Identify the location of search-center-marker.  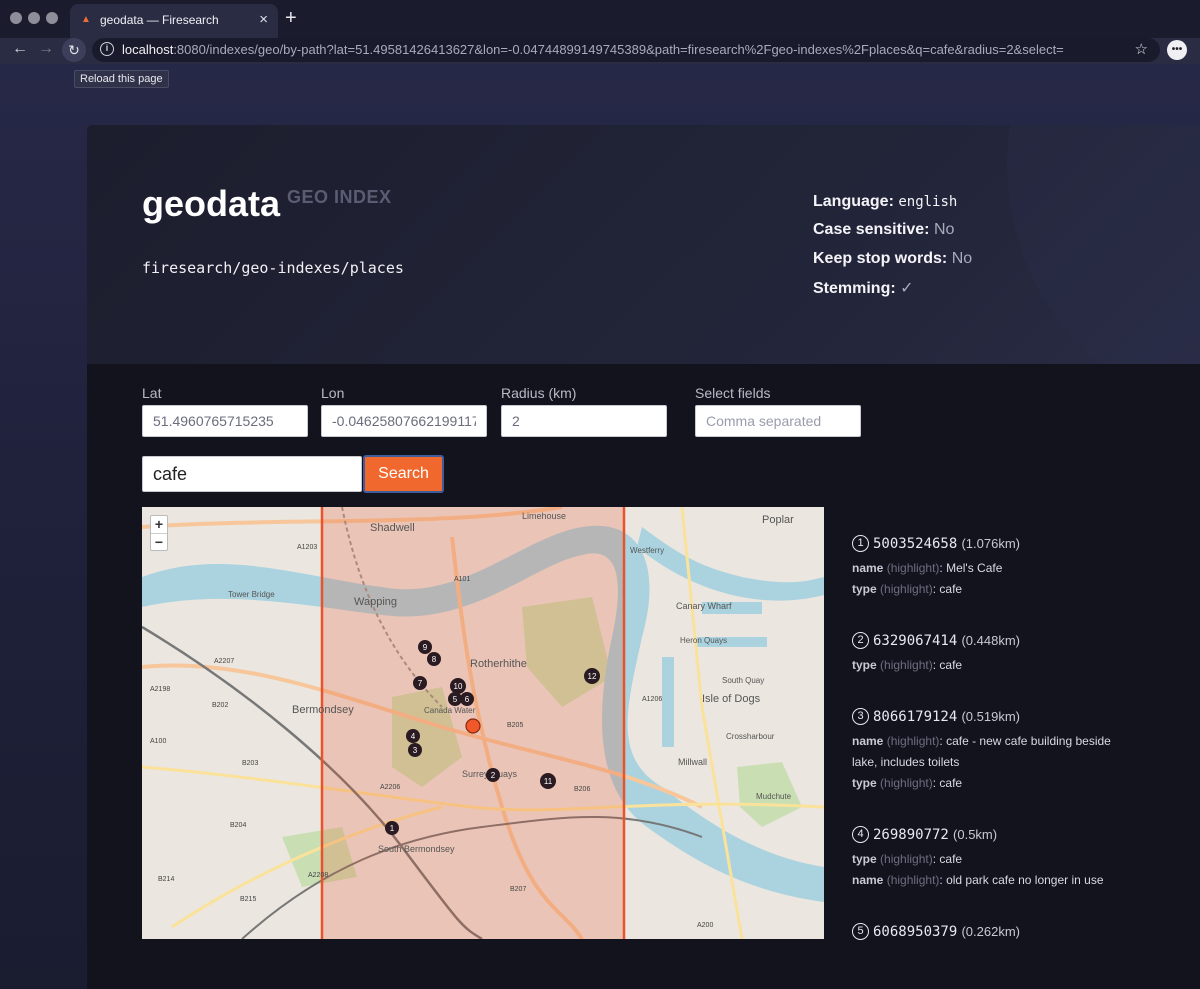
(473, 726).